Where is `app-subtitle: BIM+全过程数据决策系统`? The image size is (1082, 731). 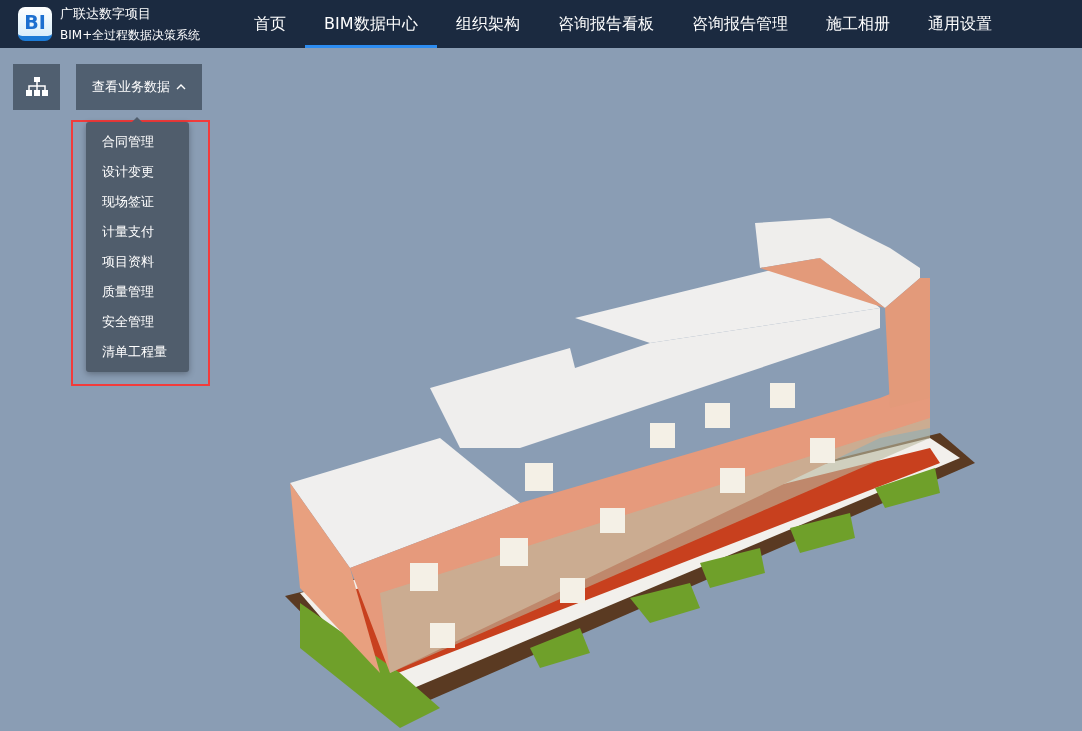 app-subtitle: BIM+全过程数据决策系统 is located at coordinates (130, 35).